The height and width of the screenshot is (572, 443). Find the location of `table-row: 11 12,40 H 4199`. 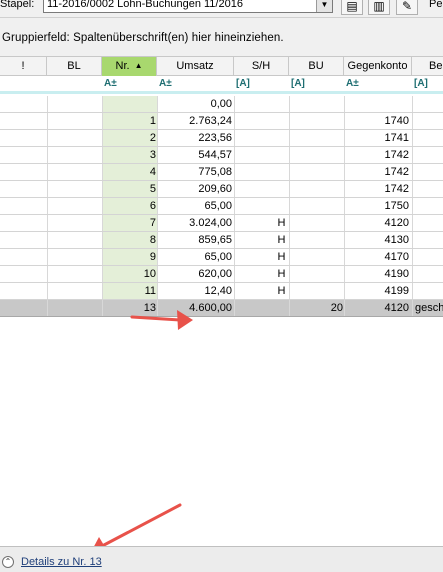

table-row: 11 12,40 H 4199 is located at coordinates (221, 291).